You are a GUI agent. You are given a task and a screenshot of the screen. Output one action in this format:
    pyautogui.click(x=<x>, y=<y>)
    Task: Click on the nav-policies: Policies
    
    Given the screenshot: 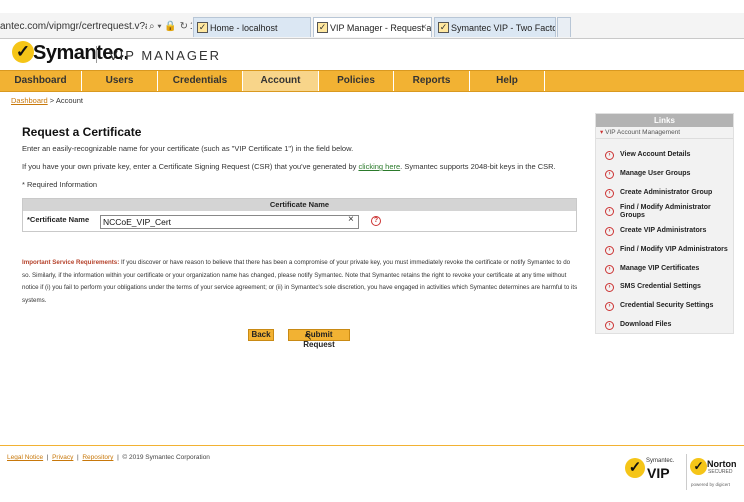 What is the action you would take?
    pyautogui.click(x=356, y=81)
    